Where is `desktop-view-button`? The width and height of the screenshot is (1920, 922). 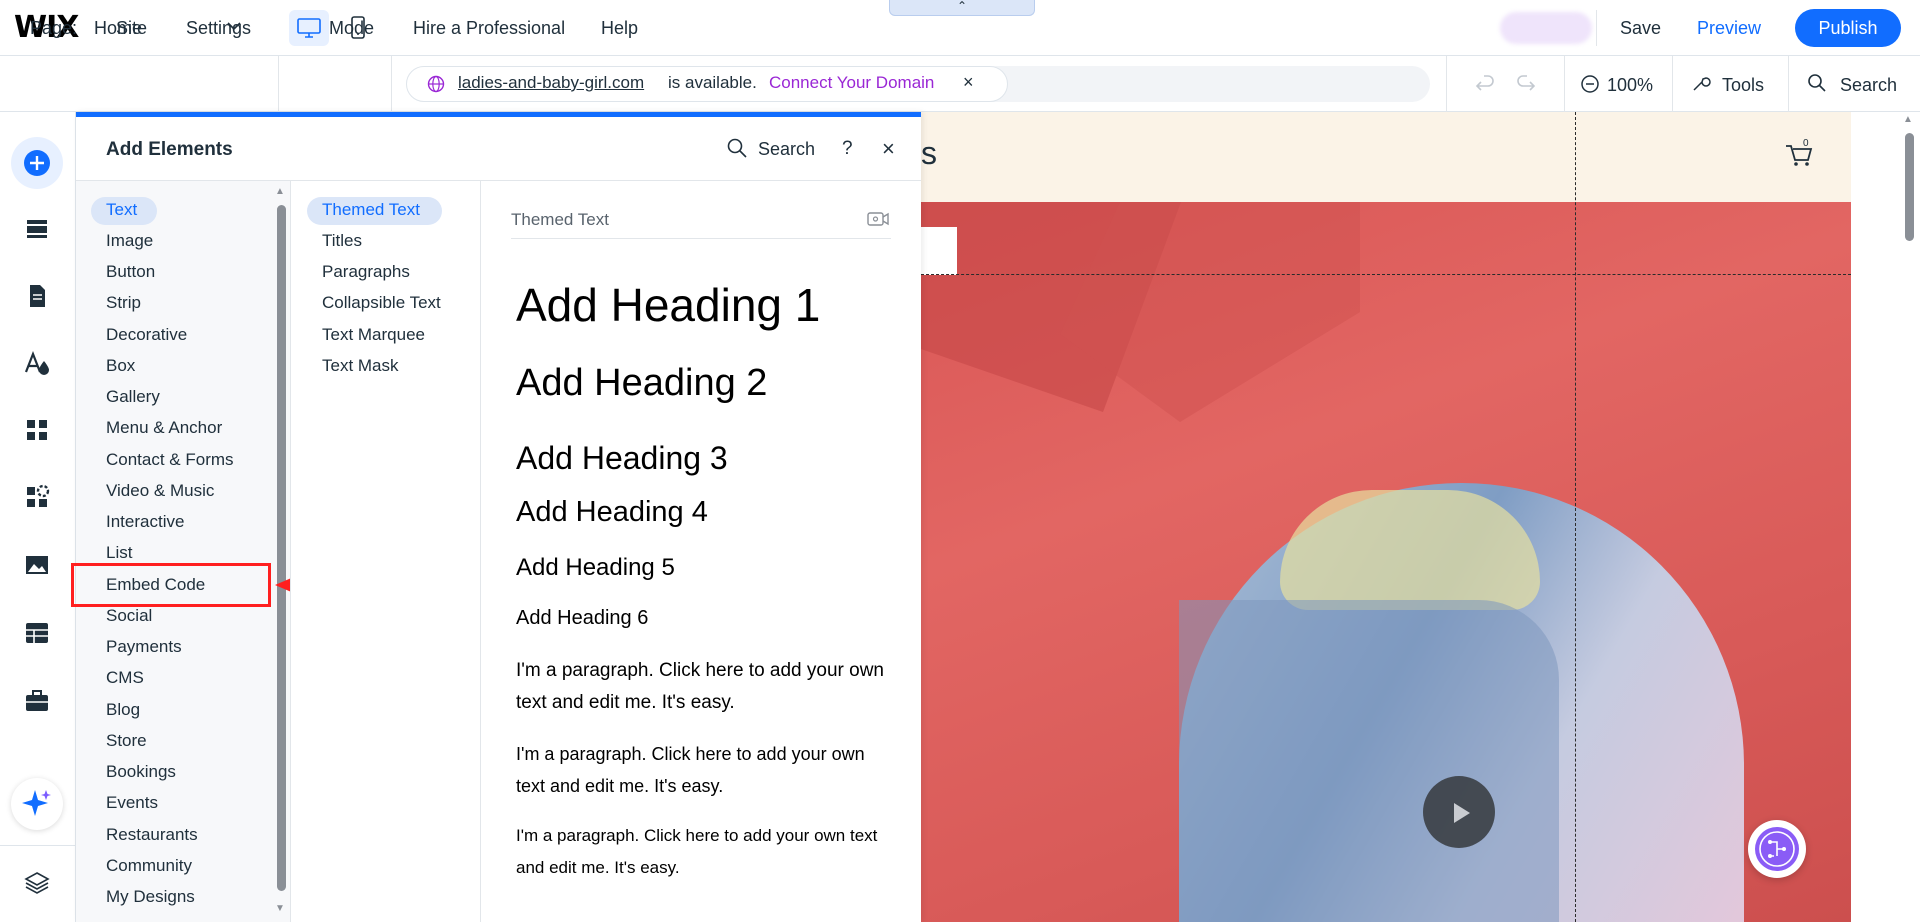
desktop-view-button is located at coordinates (309, 28).